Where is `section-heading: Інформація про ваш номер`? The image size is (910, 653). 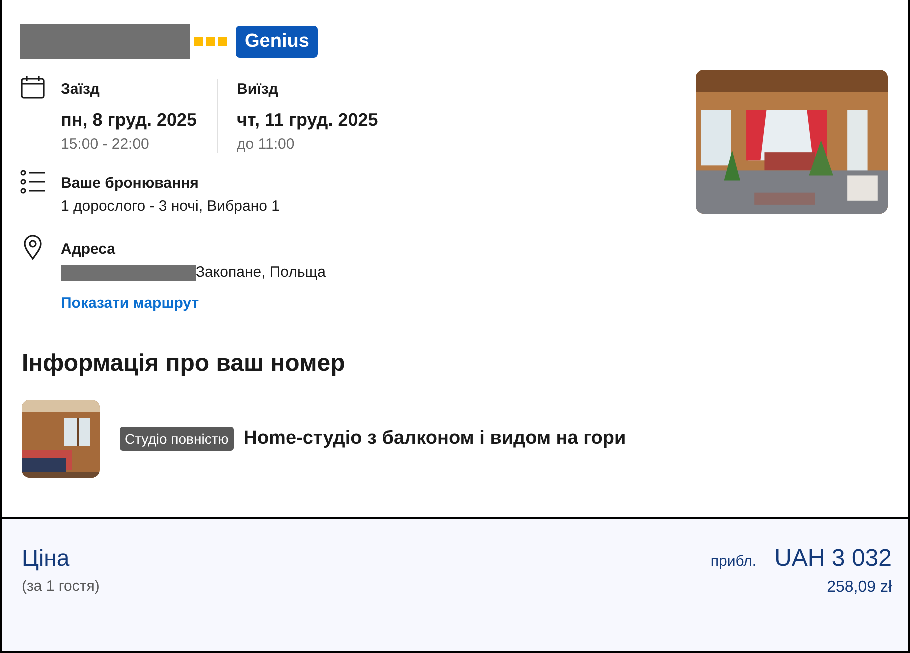 section-heading: Інформація про ваш номер is located at coordinates (184, 364).